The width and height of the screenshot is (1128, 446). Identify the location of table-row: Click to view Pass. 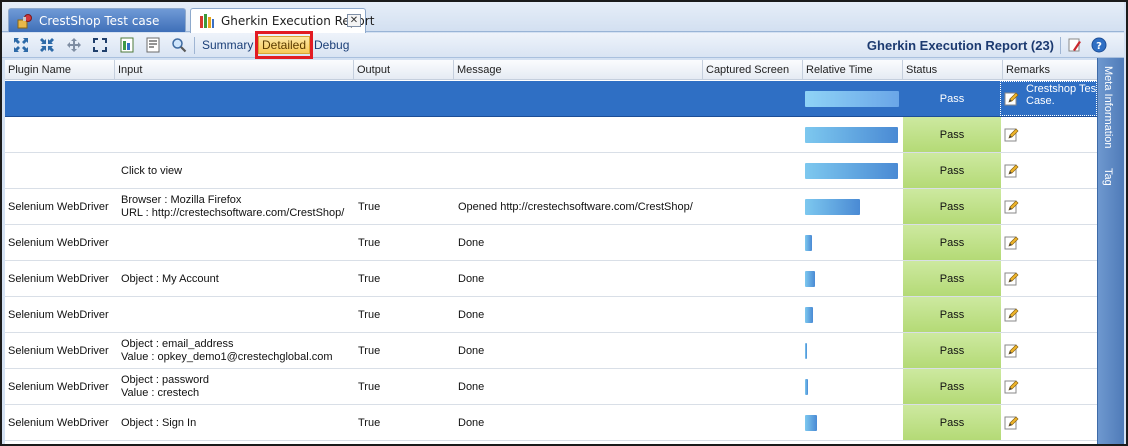
(551, 171).